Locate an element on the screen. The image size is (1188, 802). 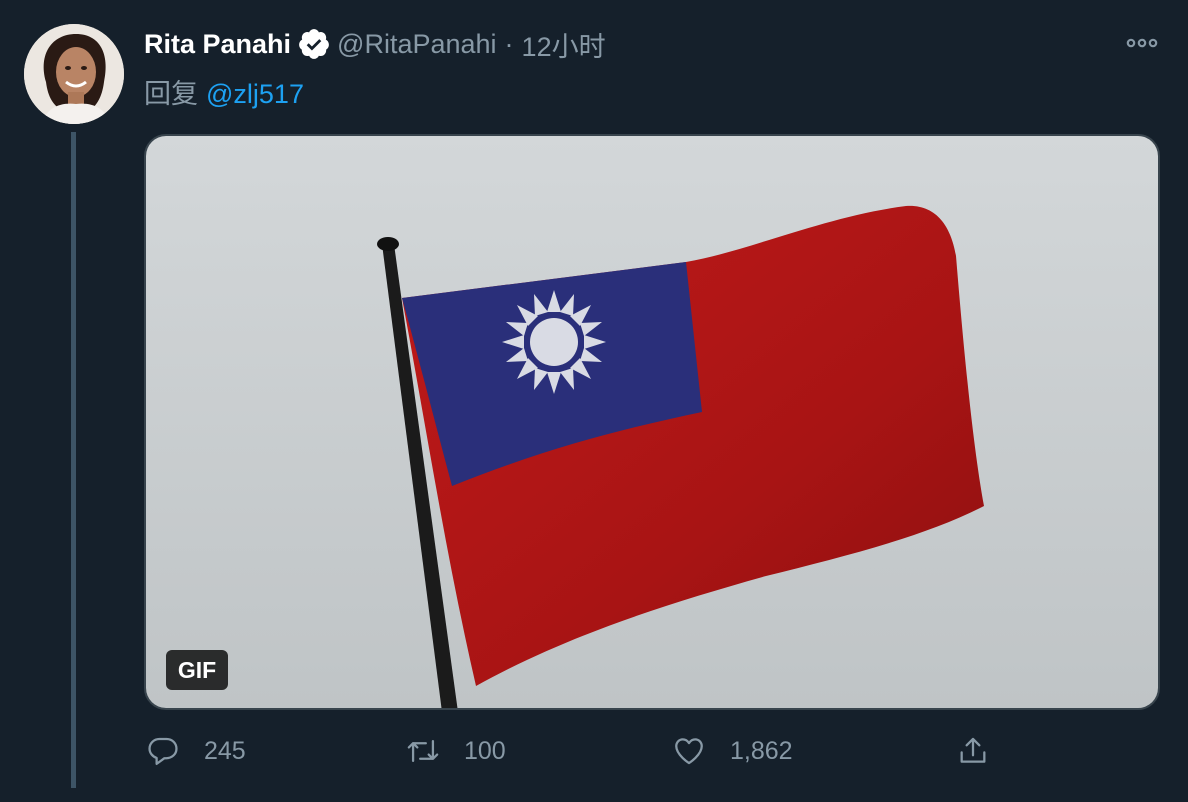
thread-line is located at coordinates (73, 460).